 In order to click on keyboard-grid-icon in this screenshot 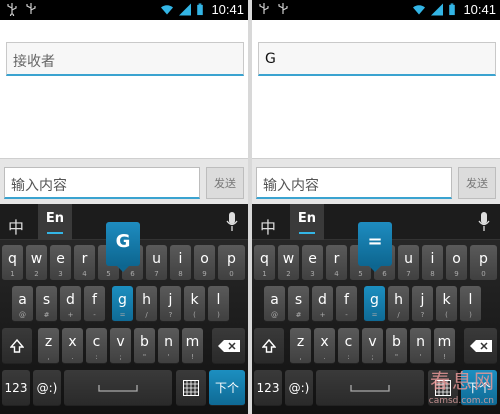, I will do `click(191, 387)`.